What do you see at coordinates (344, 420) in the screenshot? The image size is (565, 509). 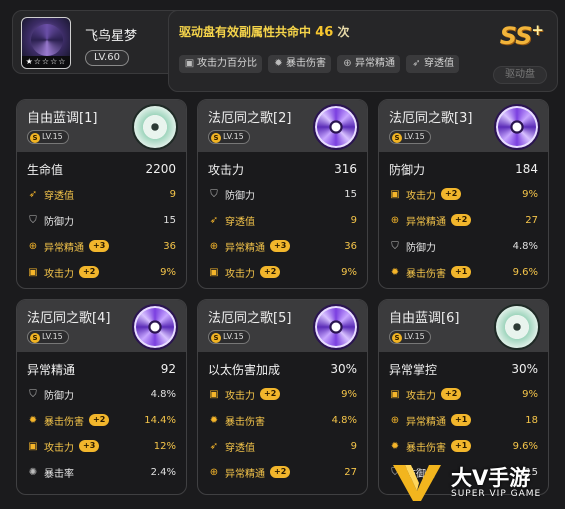 I see `sub-stat-value: 4.8%` at bounding box center [344, 420].